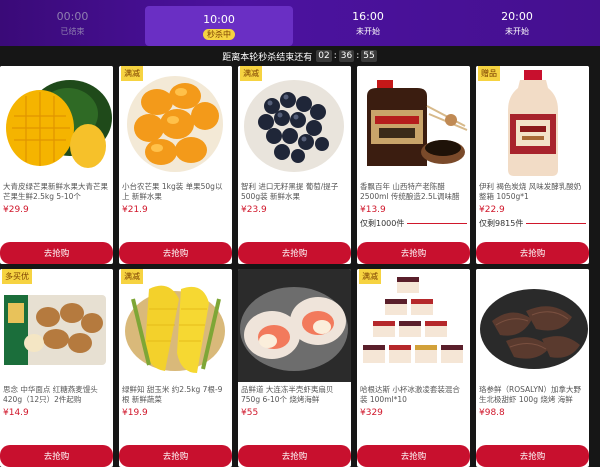 This screenshot has width=600, height=467. What do you see at coordinates (532, 223) in the screenshot?
I see `stock-remaining: 仅剩9815件` at bounding box center [532, 223].